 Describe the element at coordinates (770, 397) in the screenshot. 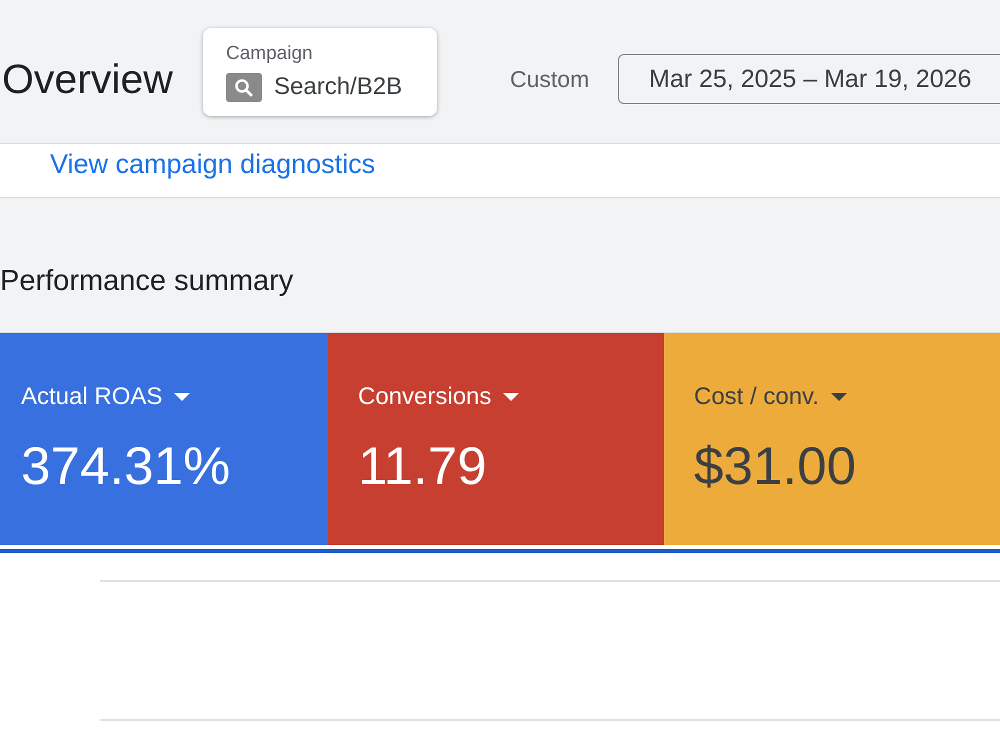

I see `metric-dropdown: Cost / conv.` at that location.